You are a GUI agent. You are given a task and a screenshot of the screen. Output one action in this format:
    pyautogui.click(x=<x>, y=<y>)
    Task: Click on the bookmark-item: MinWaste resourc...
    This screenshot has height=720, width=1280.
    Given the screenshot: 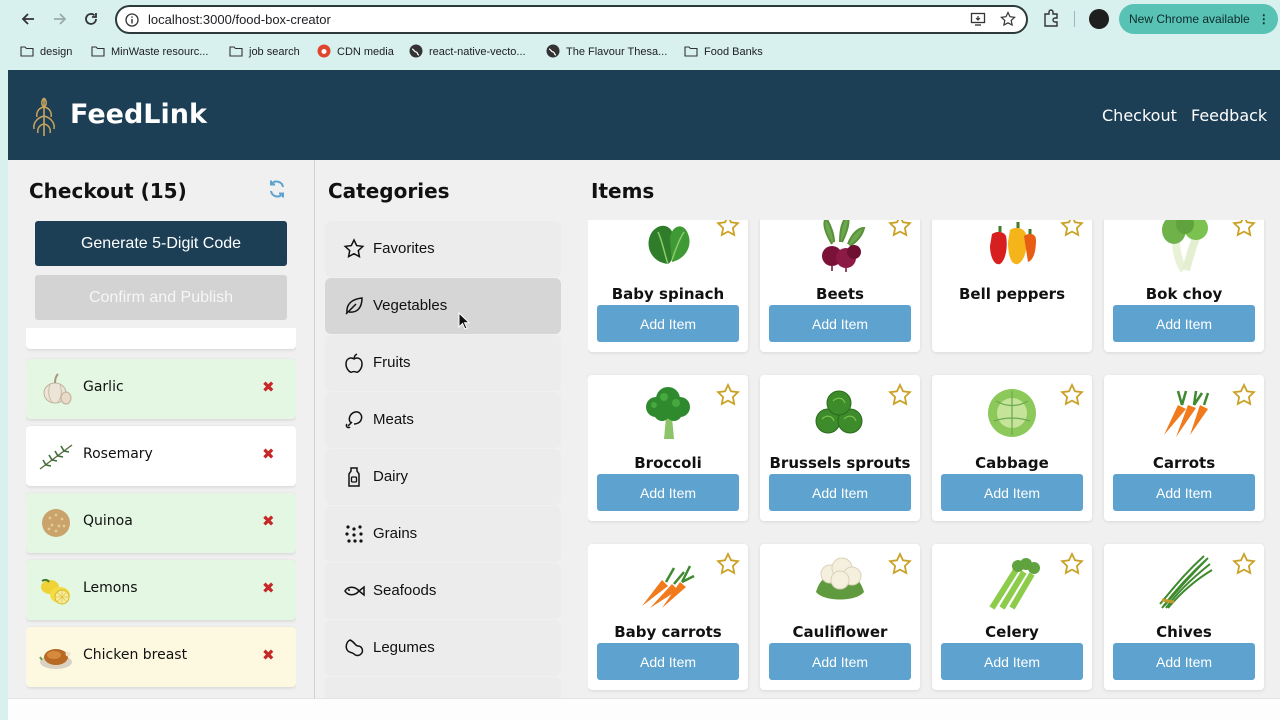 What is the action you would take?
    pyautogui.click(x=149, y=52)
    